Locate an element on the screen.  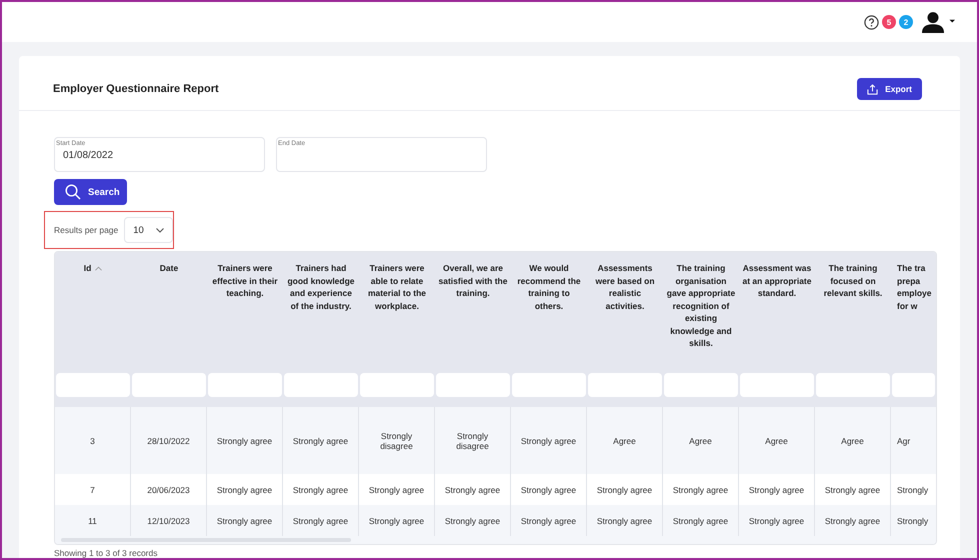
notification-badge: 5 is located at coordinates (889, 22).